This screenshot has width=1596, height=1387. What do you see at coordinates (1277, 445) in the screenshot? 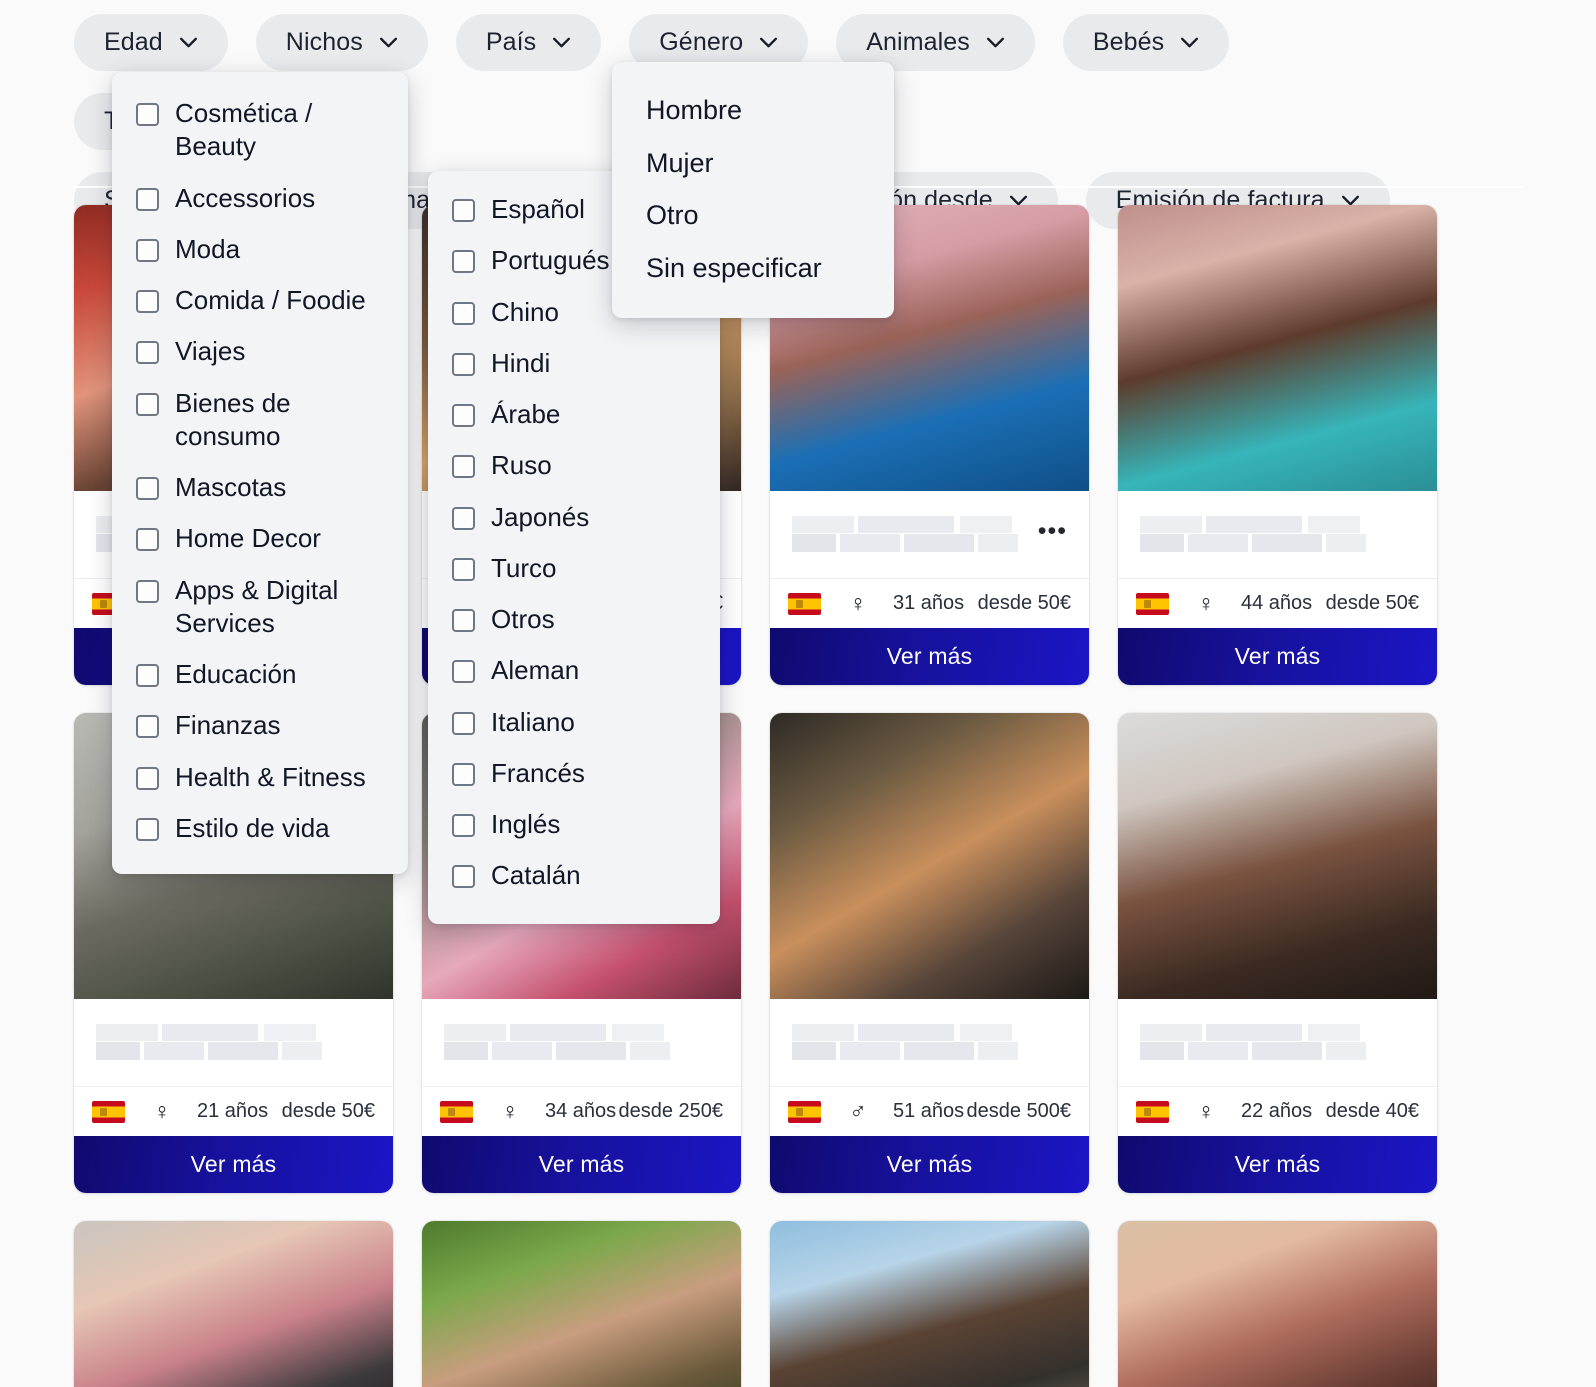
I see `creator-card: ♀ 44 años desde 50€ Ver más` at bounding box center [1277, 445].